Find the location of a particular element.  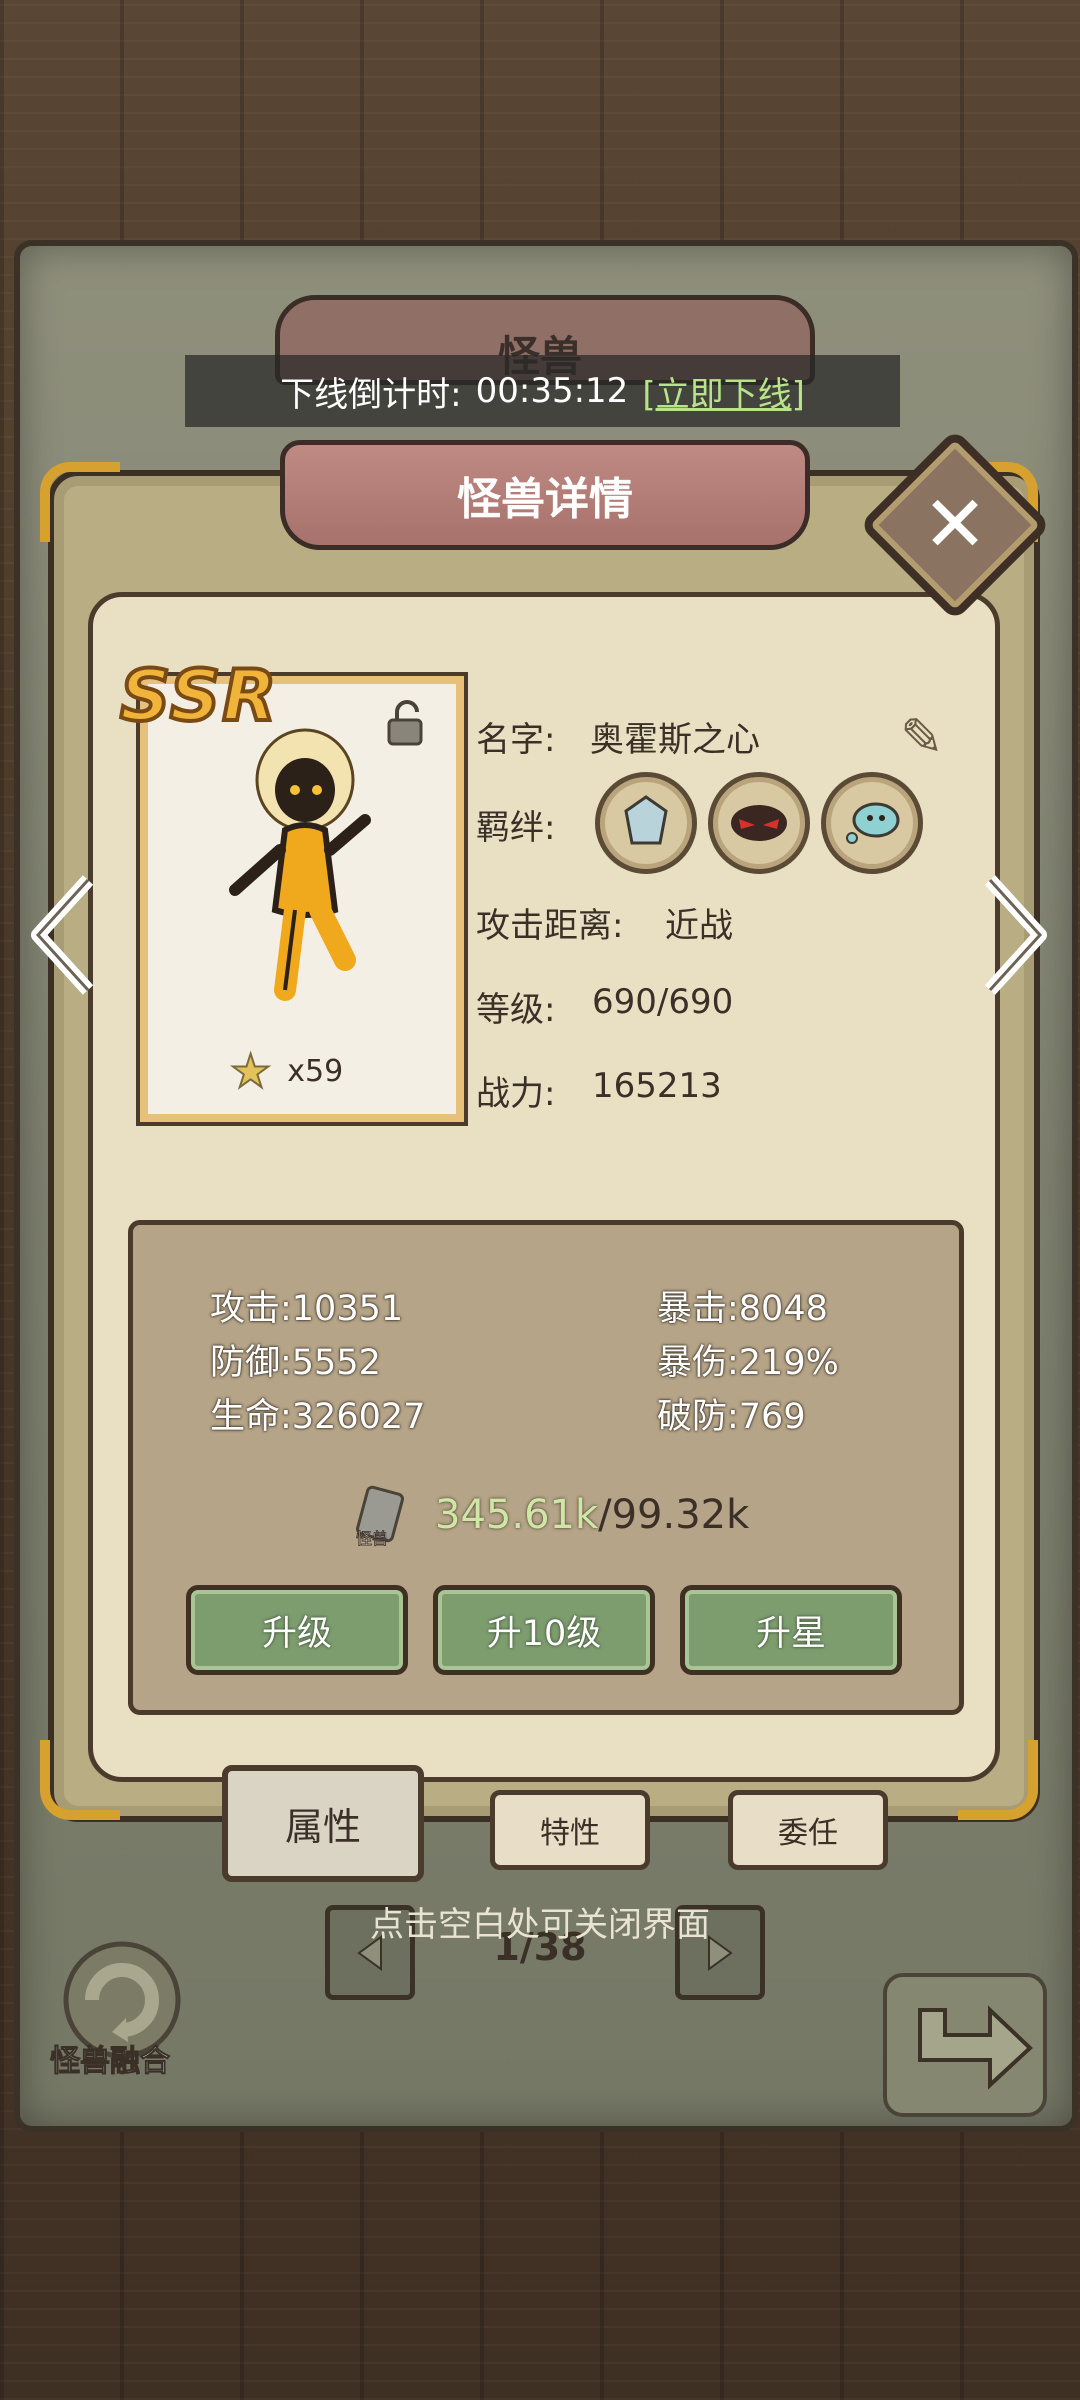

next-monster-arrow is located at coordinates (1015, 935).